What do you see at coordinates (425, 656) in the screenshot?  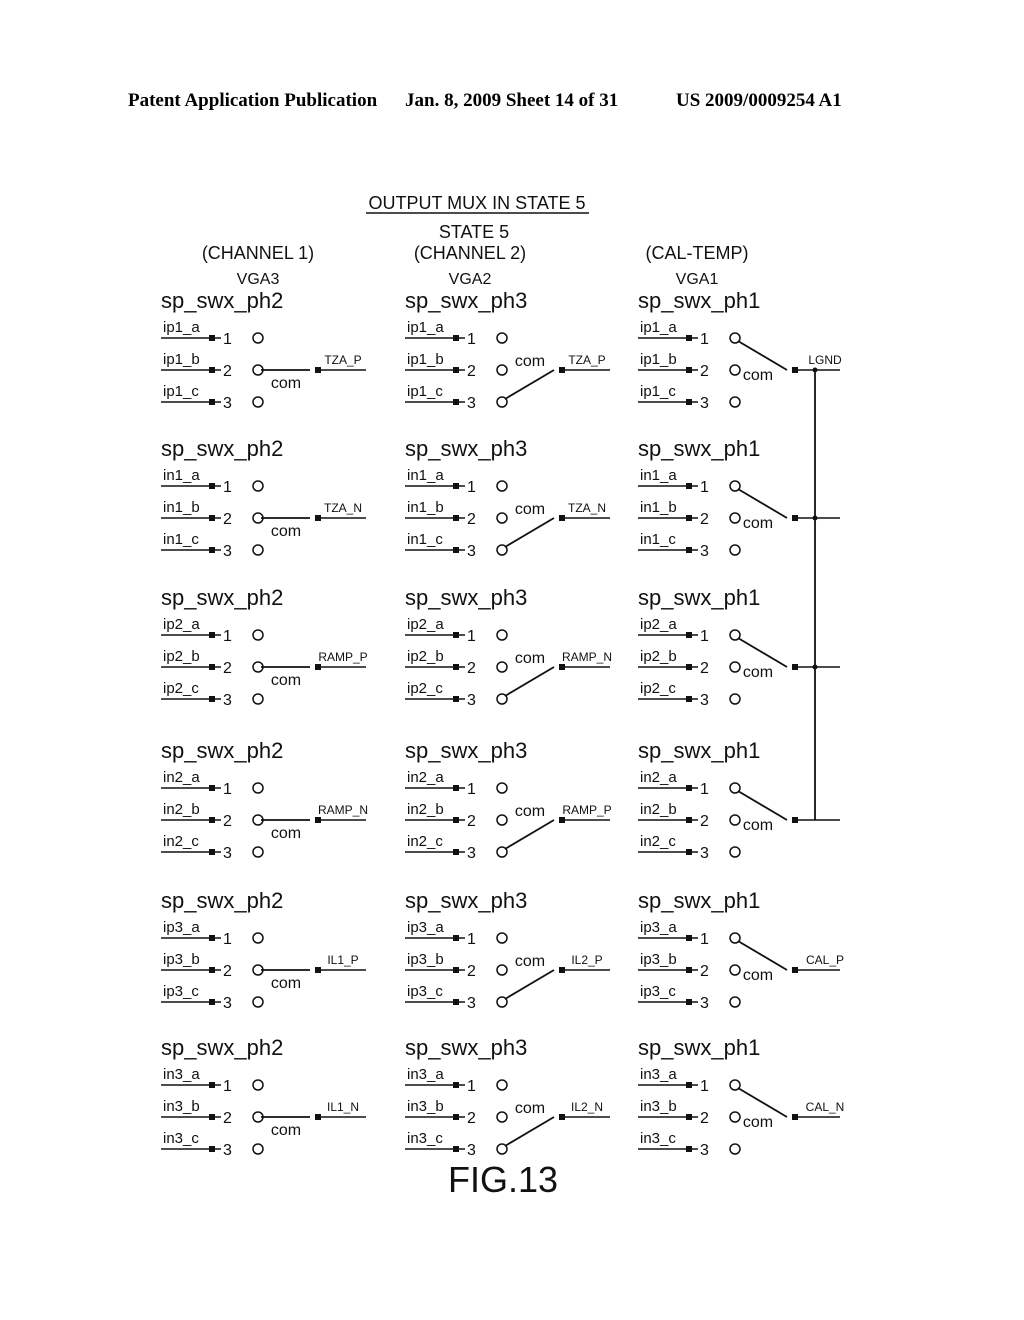 I see `input-label: ip2_b` at bounding box center [425, 656].